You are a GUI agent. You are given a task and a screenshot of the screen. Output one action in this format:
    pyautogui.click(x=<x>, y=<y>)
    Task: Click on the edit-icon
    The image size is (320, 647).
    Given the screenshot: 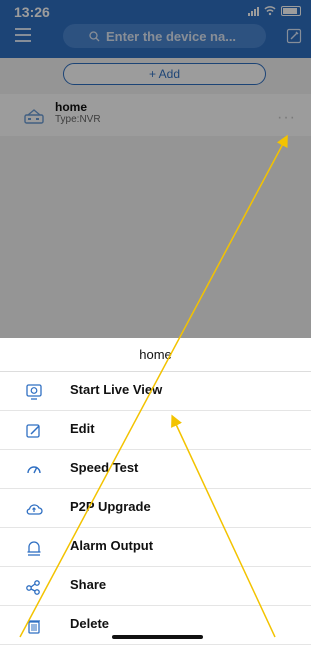 What is the action you would take?
    pyautogui.click(x=33, y=431)
    